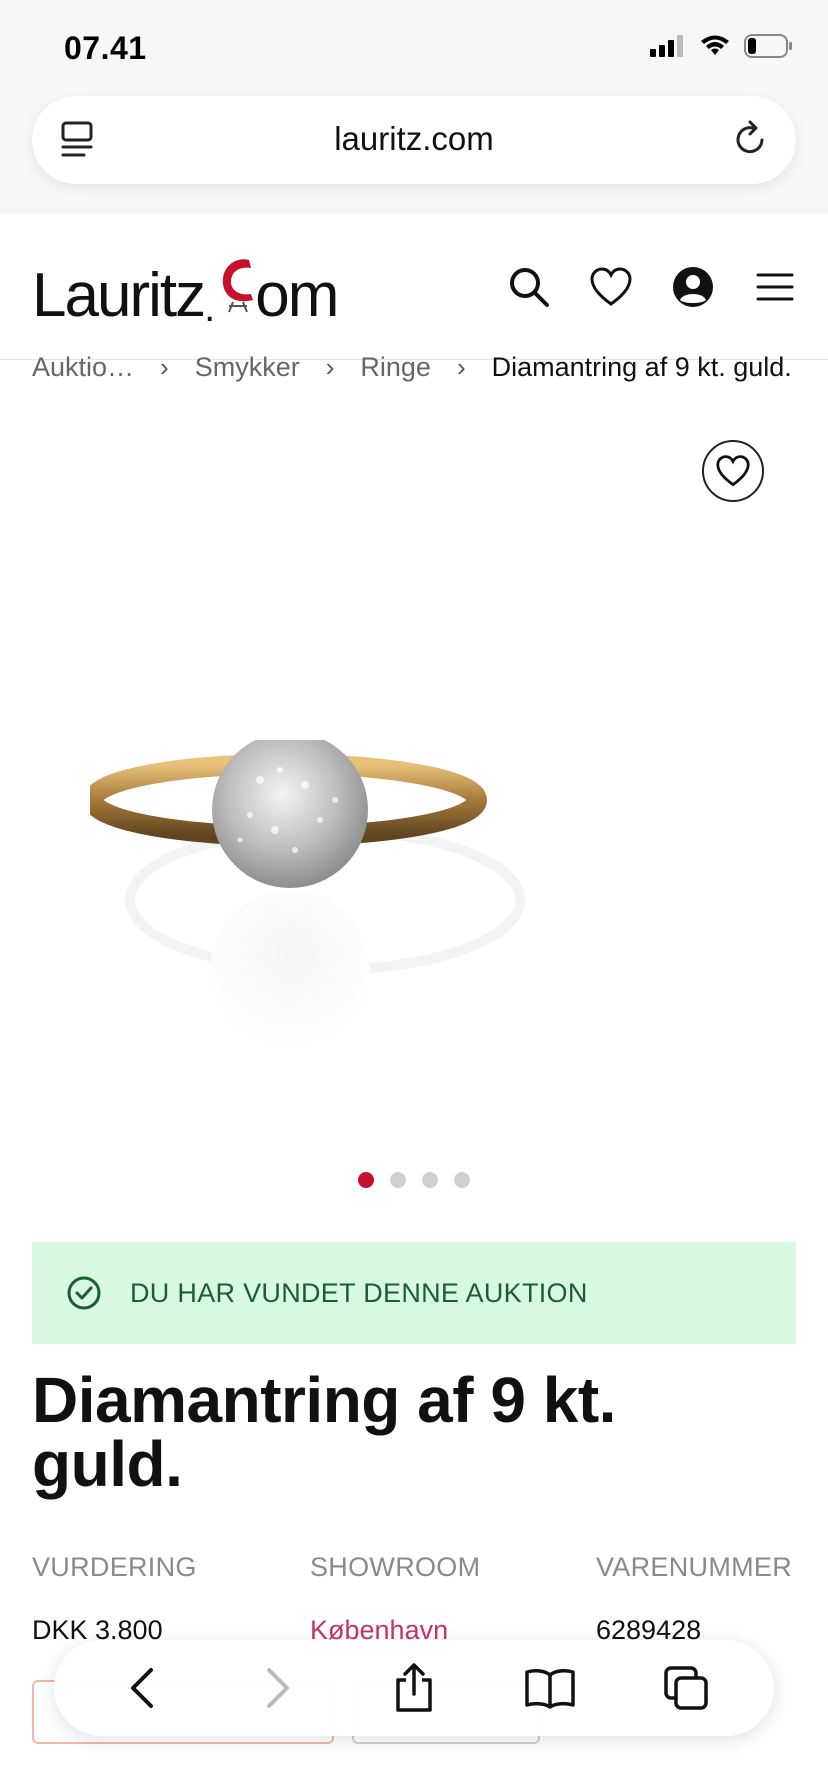 This screenshot has width=828, height=1792. I want to click on tabs-button, so click(686, 1688).